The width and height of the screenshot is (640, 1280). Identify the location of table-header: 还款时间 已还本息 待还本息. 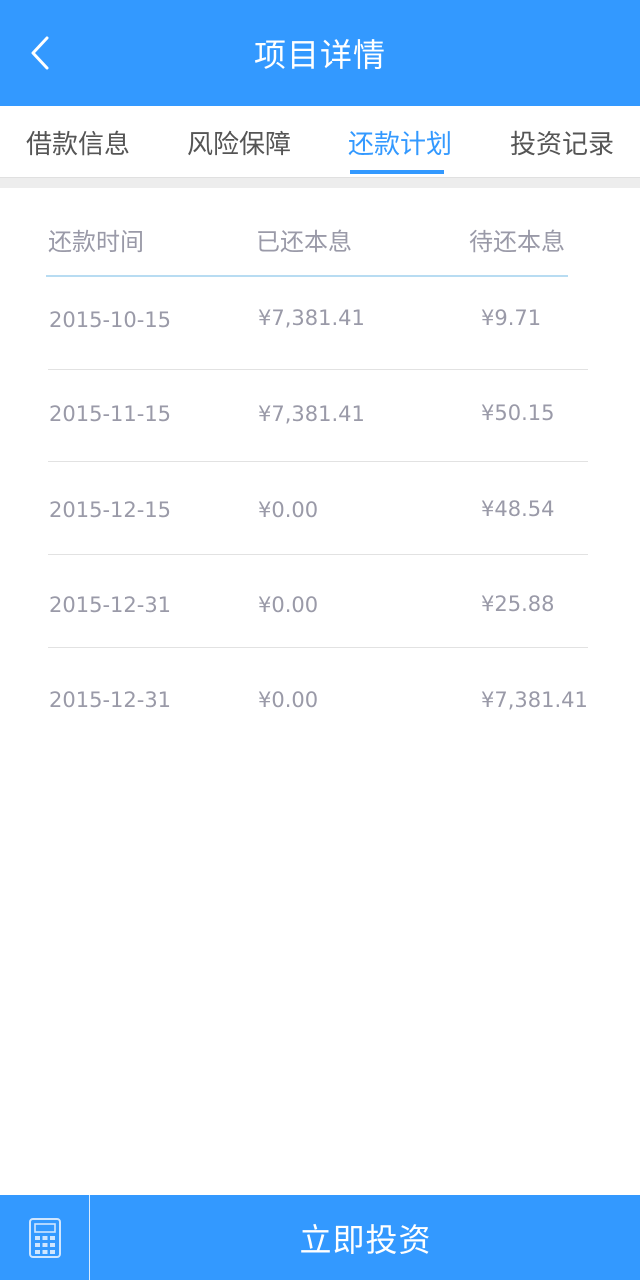
(320, 232).